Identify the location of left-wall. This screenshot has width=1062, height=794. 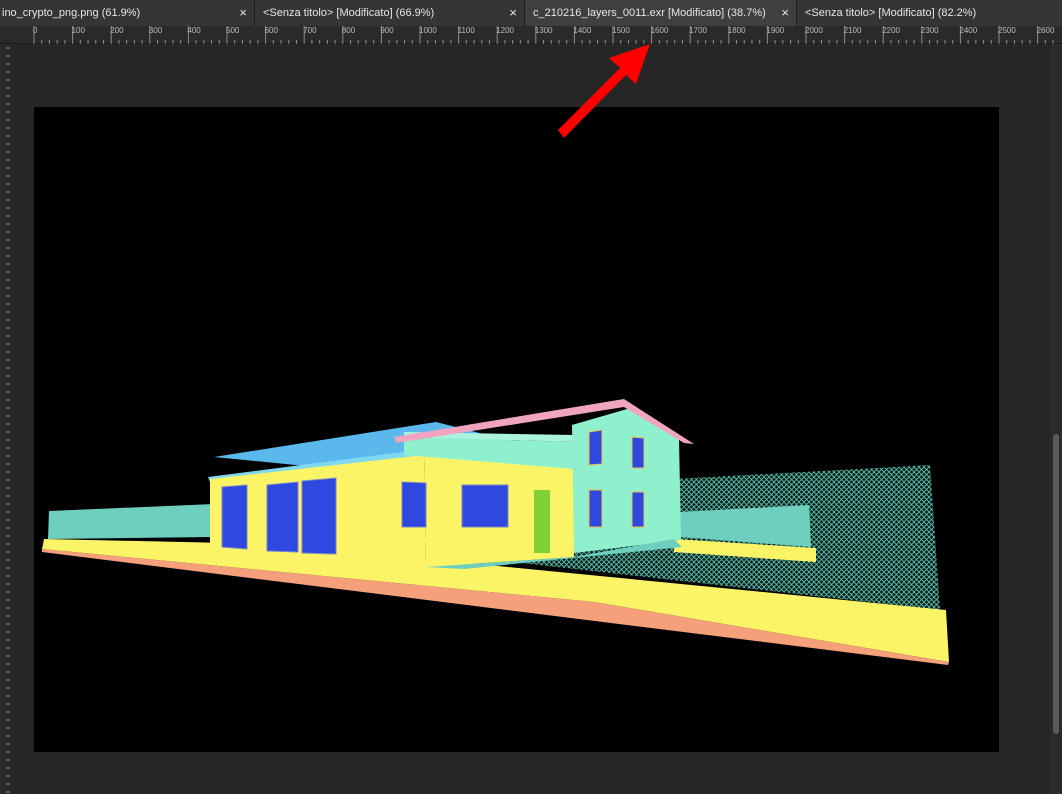
(131, 521).